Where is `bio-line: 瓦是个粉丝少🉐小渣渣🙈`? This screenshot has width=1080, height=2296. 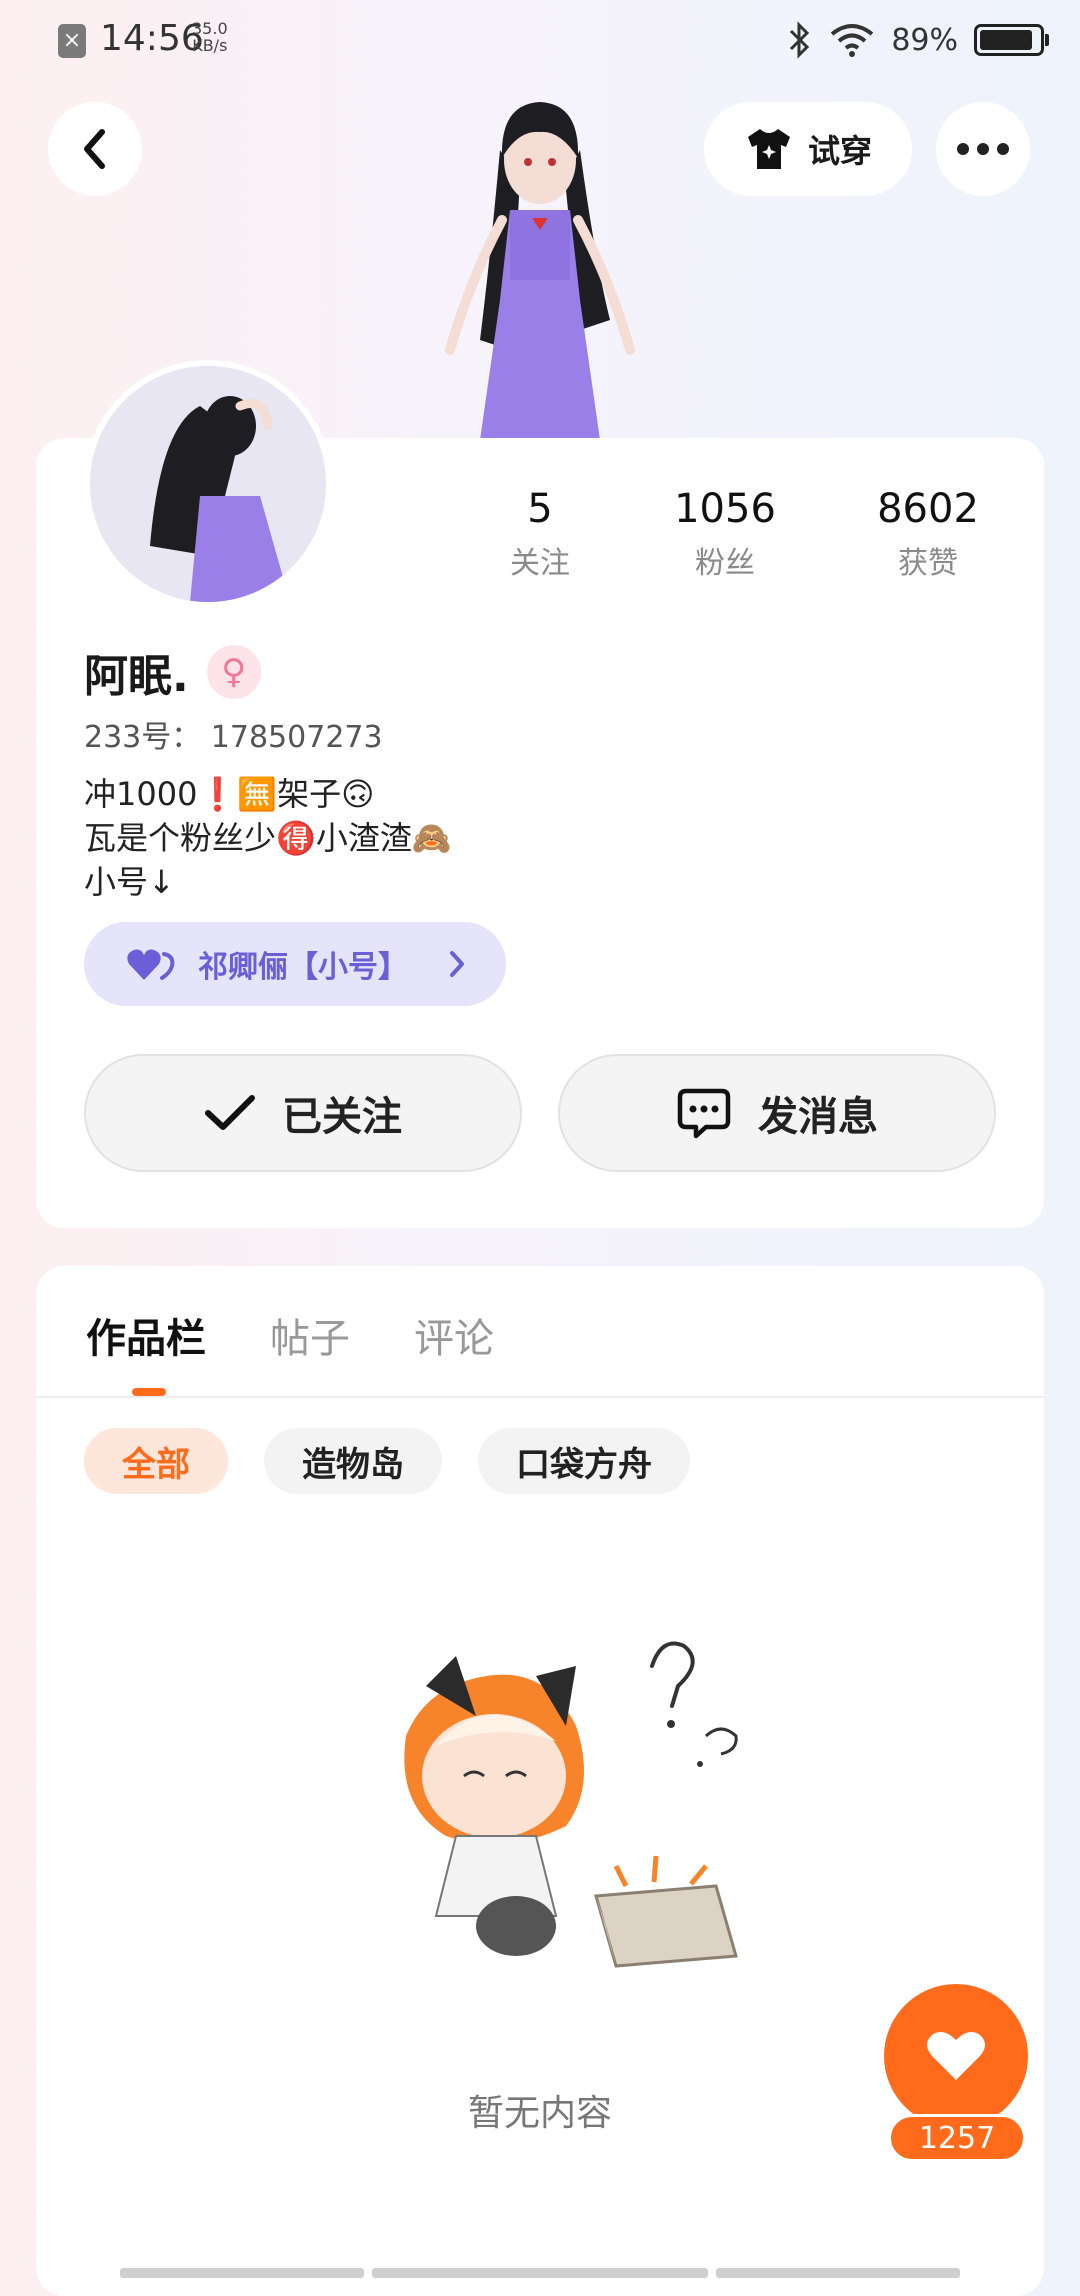 bio-line: 瓦是个粉丝少🉐小渣渣🙈 is located at coordinates (268, 838).